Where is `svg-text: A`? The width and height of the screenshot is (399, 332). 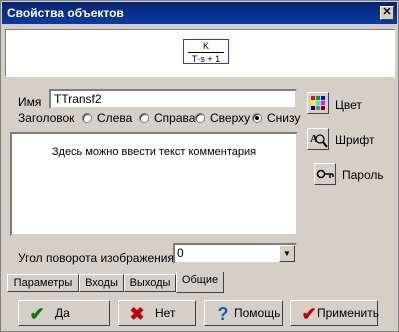 svg-text: A is located at coordinates (314, 139).